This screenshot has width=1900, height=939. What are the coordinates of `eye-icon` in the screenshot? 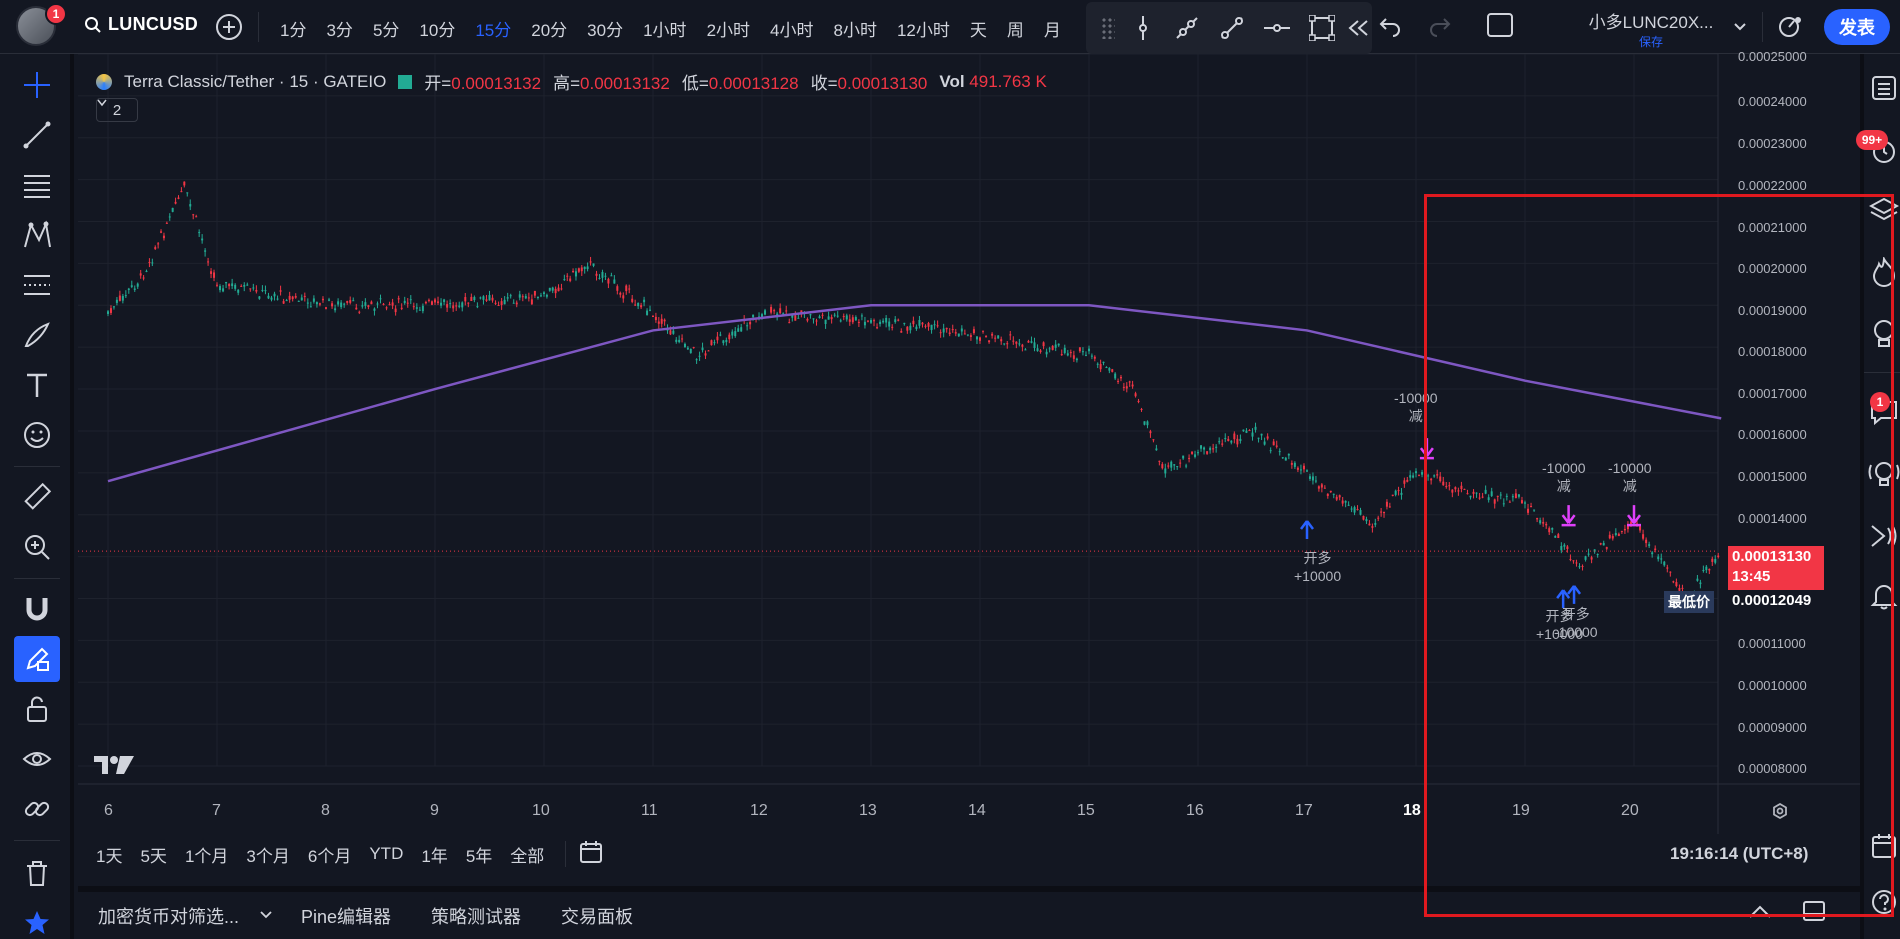 It's located at (37, 759).